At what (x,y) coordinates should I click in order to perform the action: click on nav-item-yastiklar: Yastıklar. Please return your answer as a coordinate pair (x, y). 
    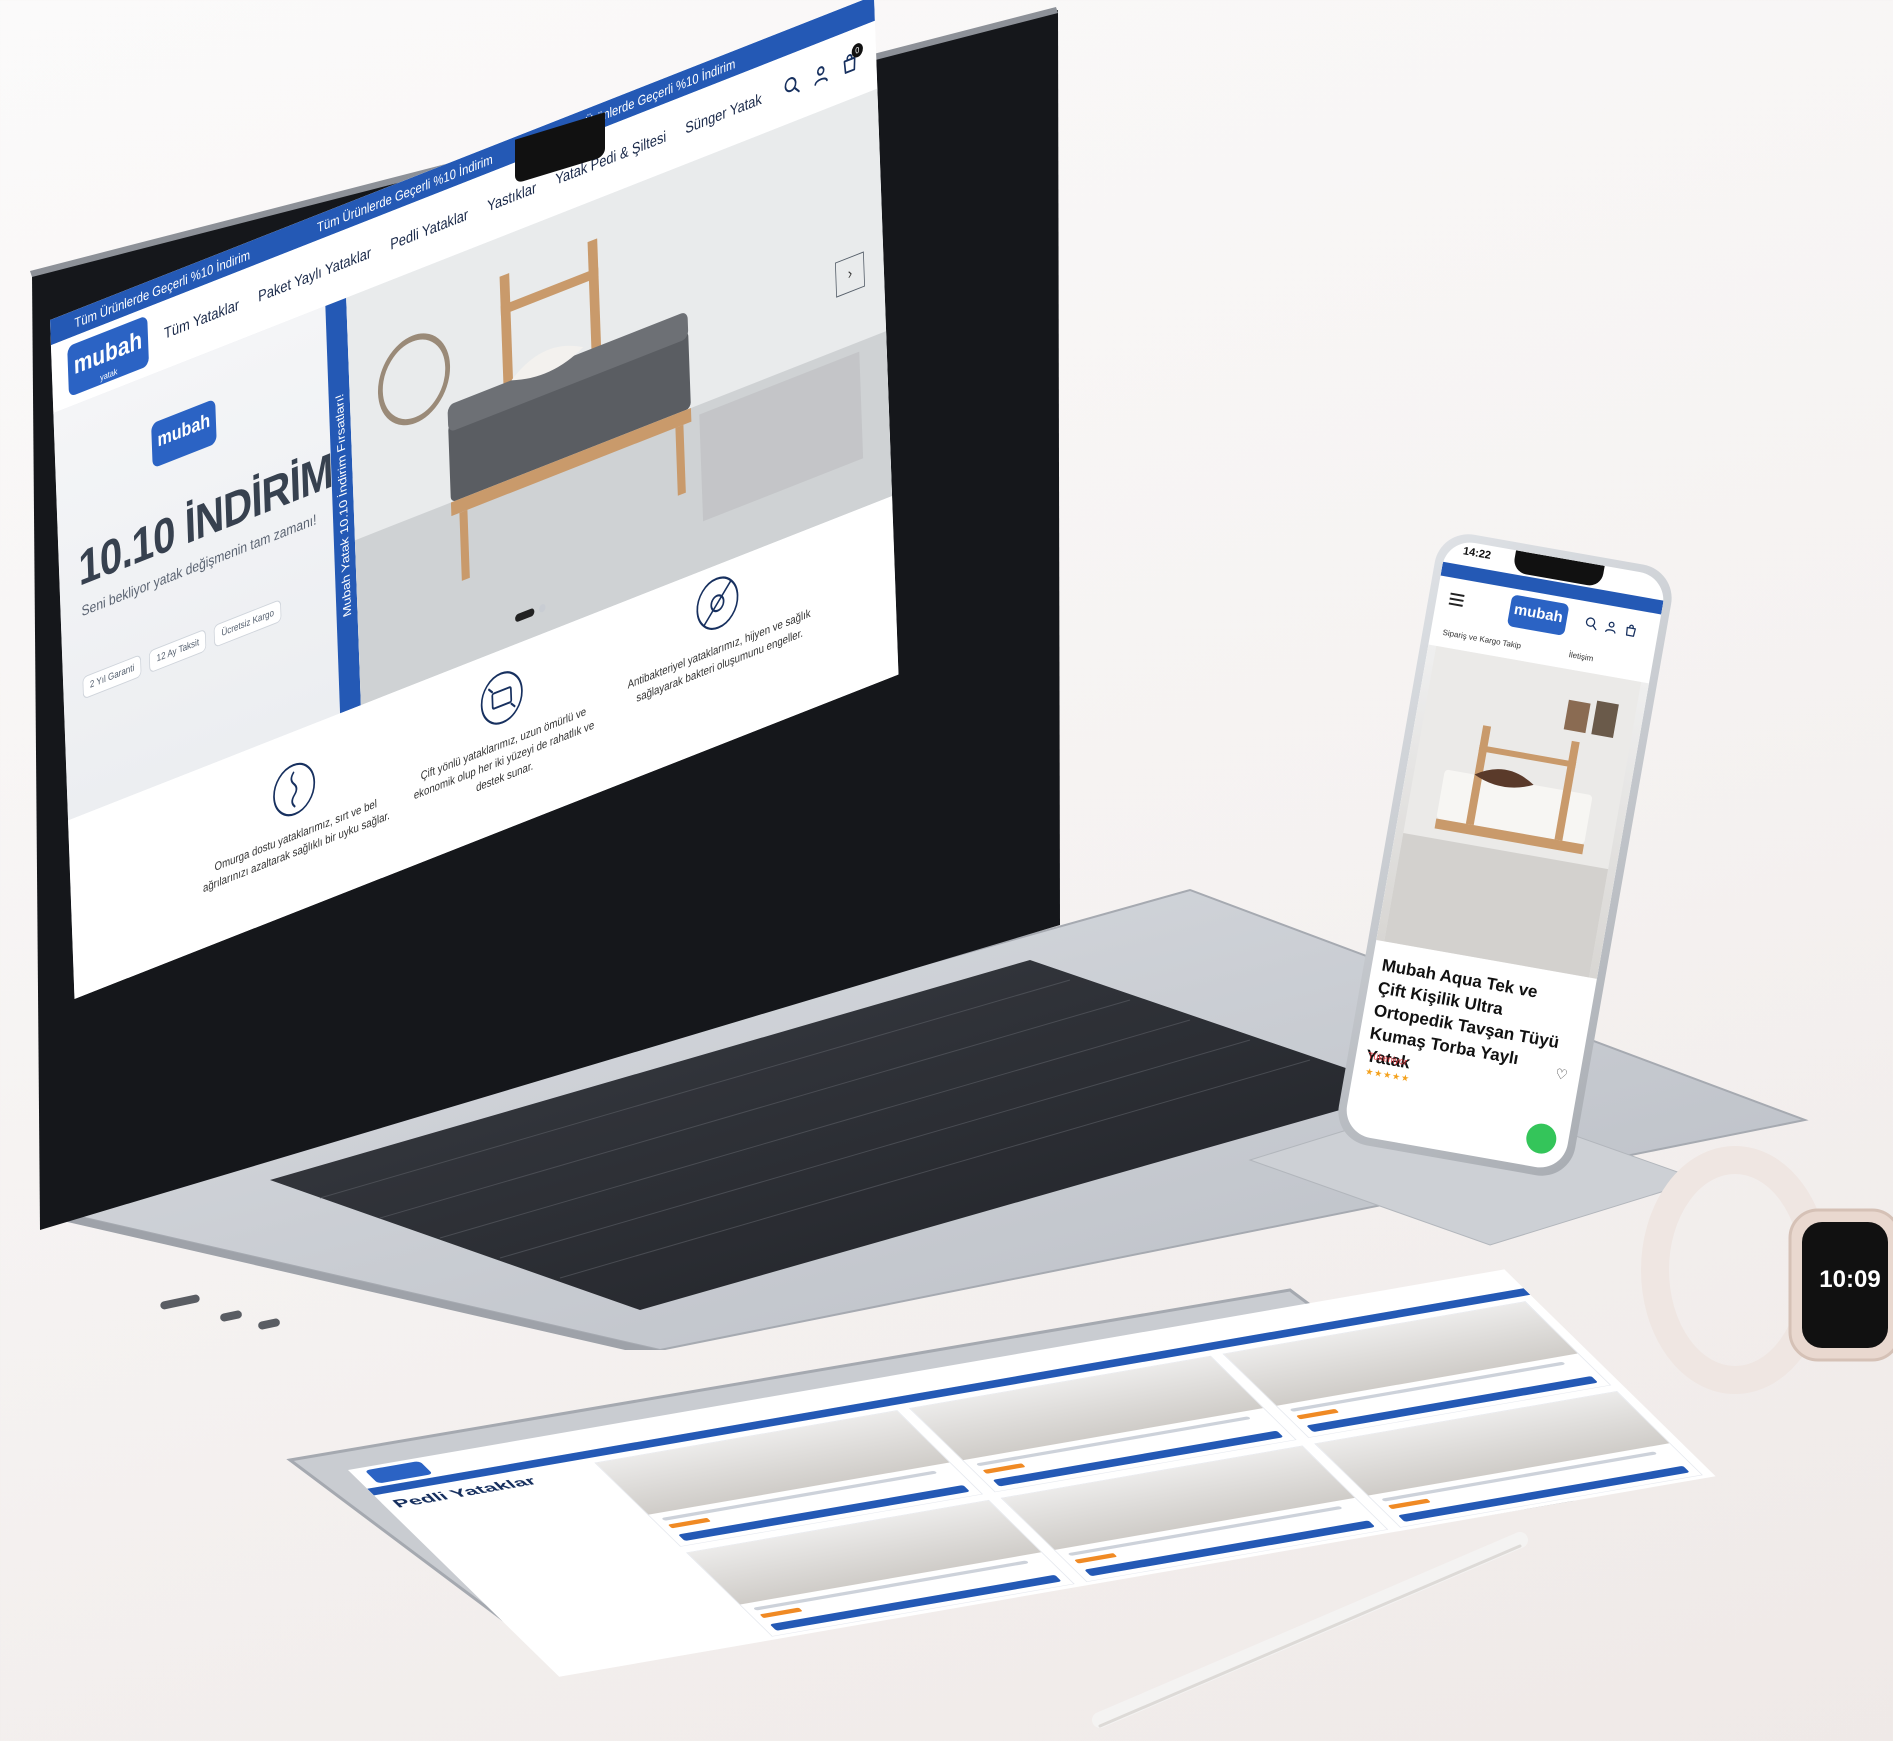
    Looking at the image, I should click on (511, 198).